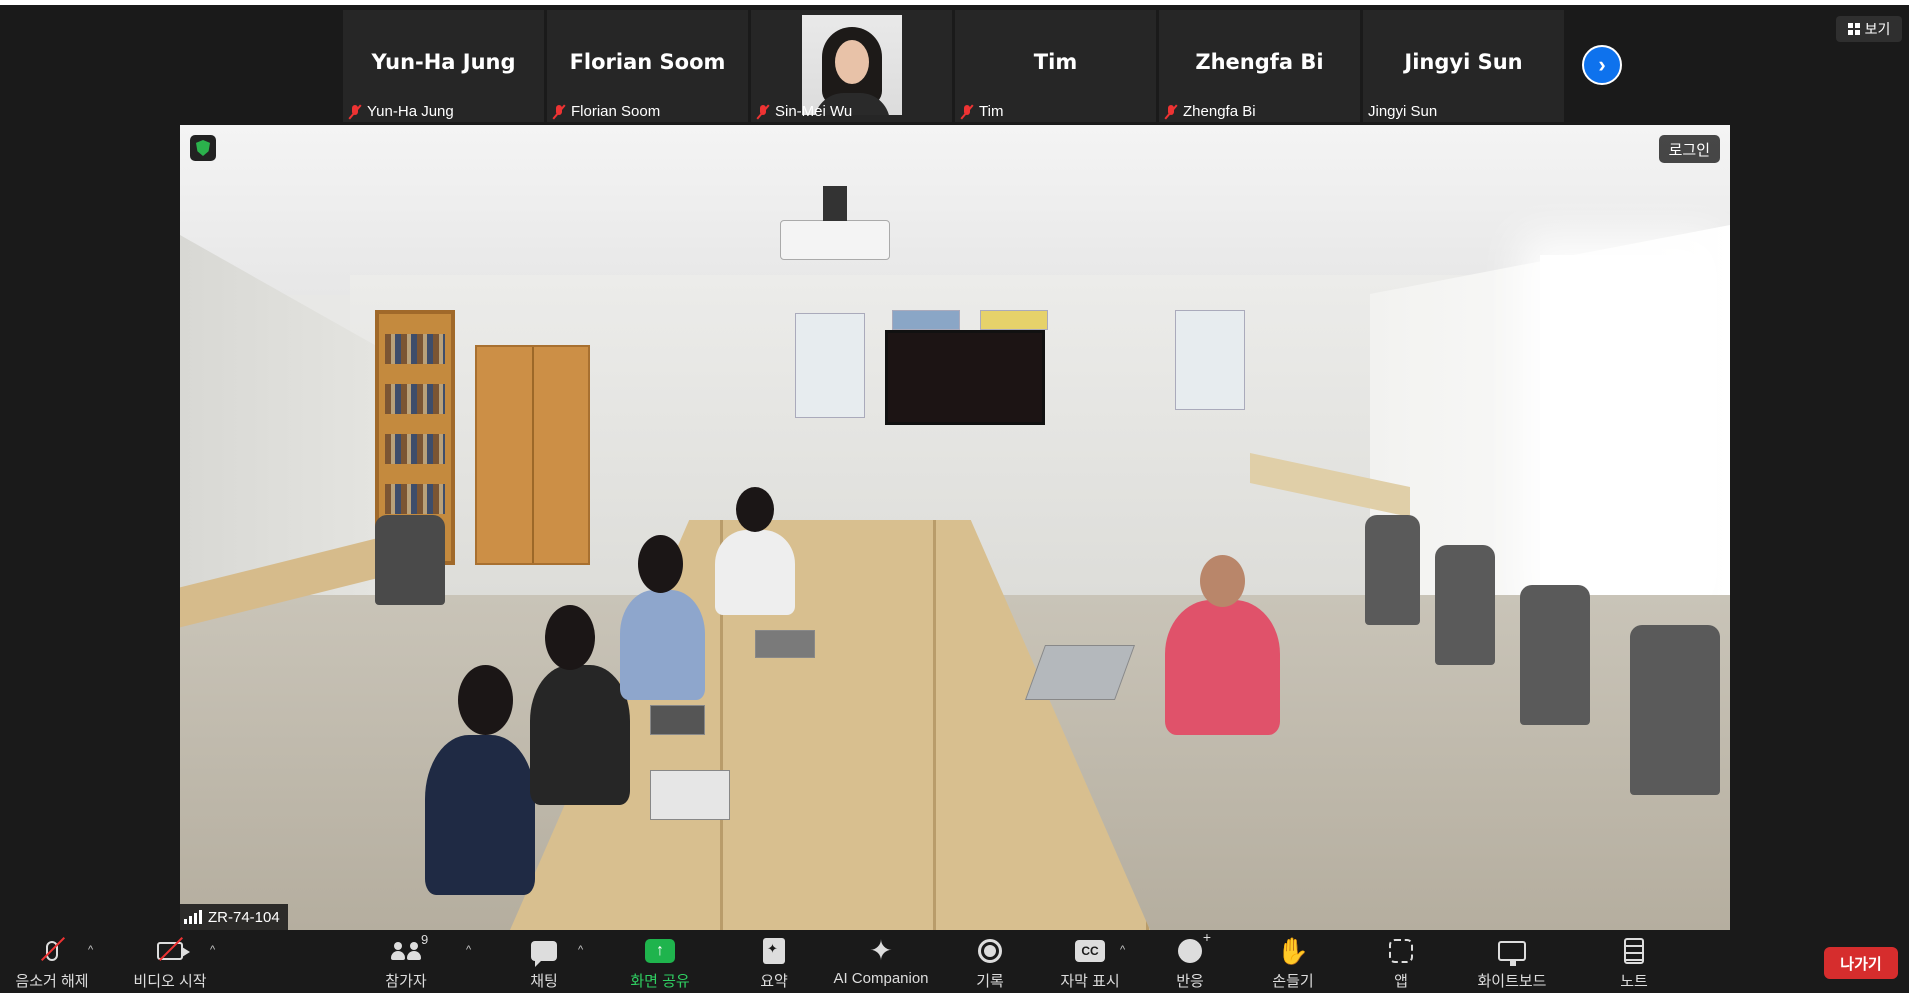 Image resolution: width=1909 pixels, height=993 pixels. Describe the element at coordinates (616, 111) in the screenshot. I see `participant-label: Florian Soom` at that location.